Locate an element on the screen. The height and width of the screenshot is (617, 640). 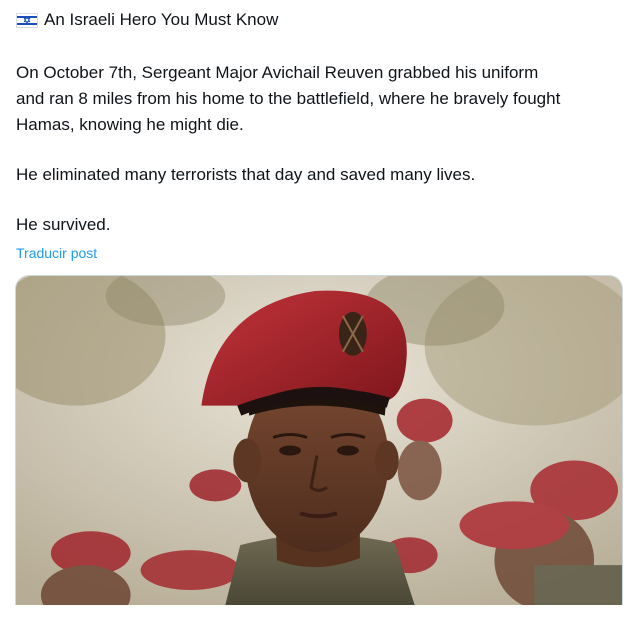
beret-badge-icon is located at coordinates (352, 333).